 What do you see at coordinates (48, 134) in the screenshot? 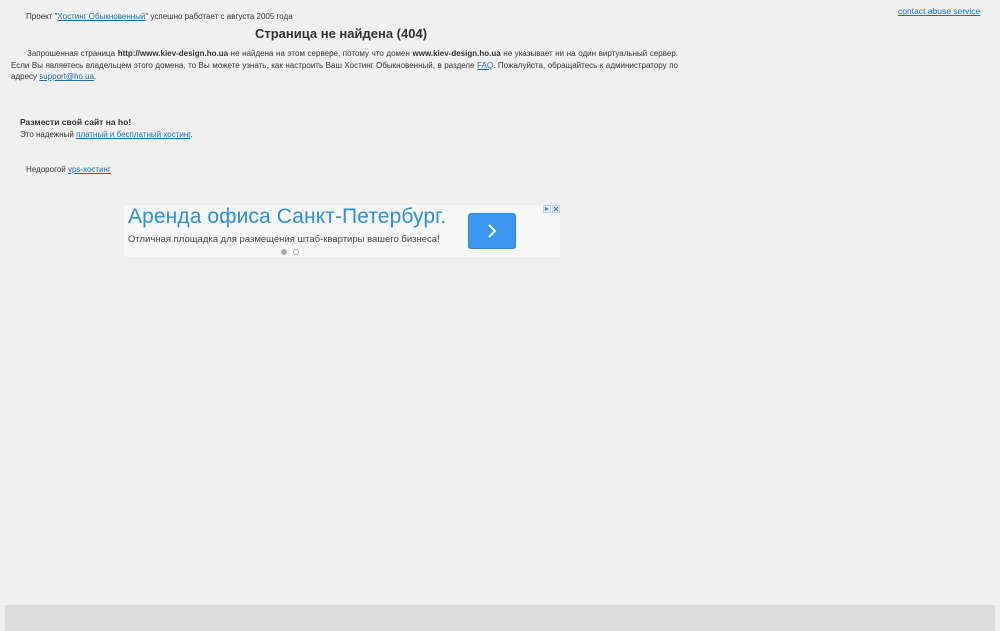
I see `promo-text-prefix: Это надежный` at bounding box center [48, 134].